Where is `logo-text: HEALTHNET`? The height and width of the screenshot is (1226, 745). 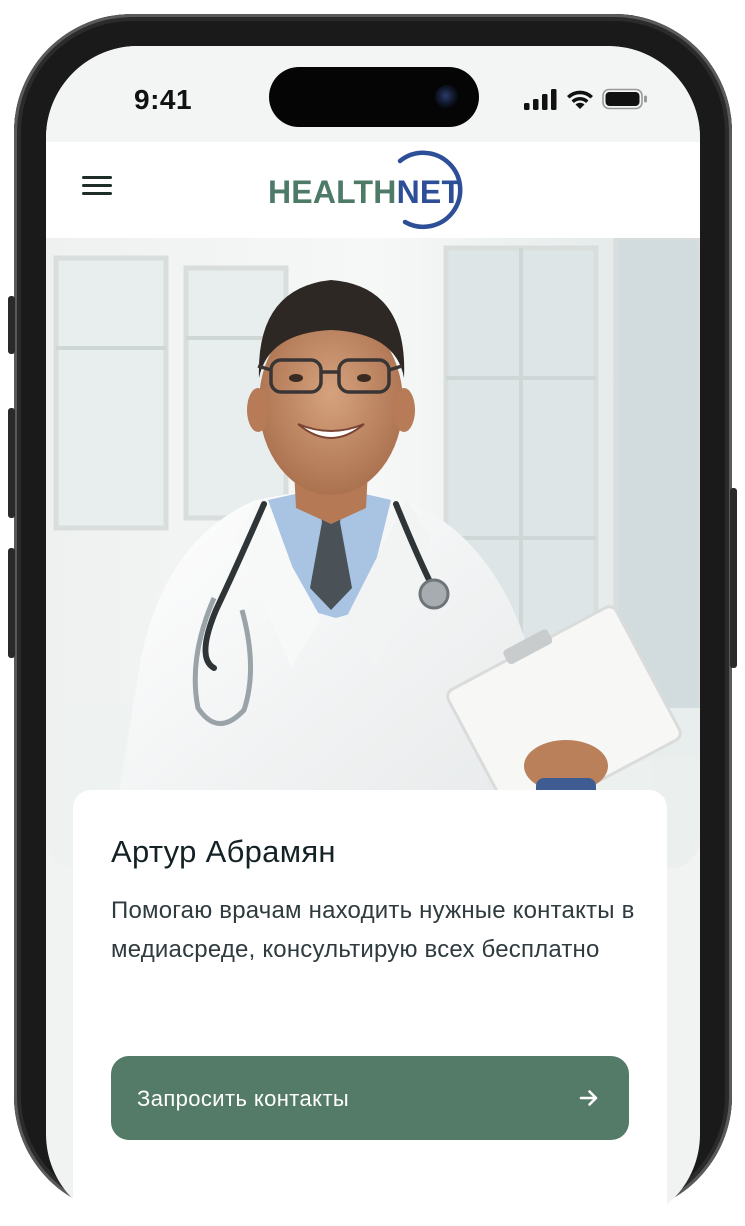
logo-text: HEALTHNET is located at coordinates (364, 192).